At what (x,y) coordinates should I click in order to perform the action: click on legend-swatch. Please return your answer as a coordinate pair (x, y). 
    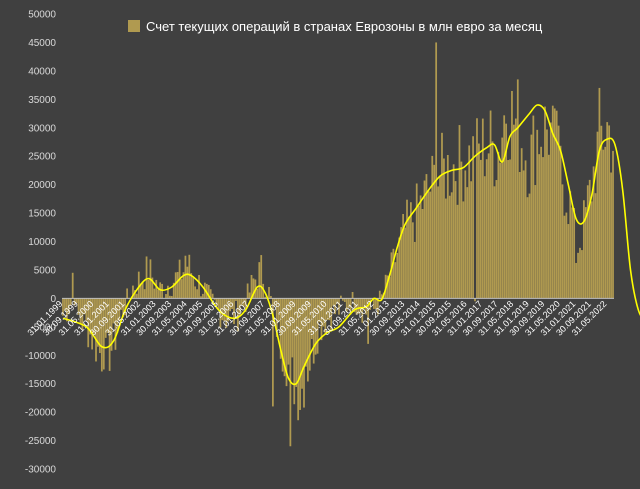
    Looking at the image, I should click on (134, 26).